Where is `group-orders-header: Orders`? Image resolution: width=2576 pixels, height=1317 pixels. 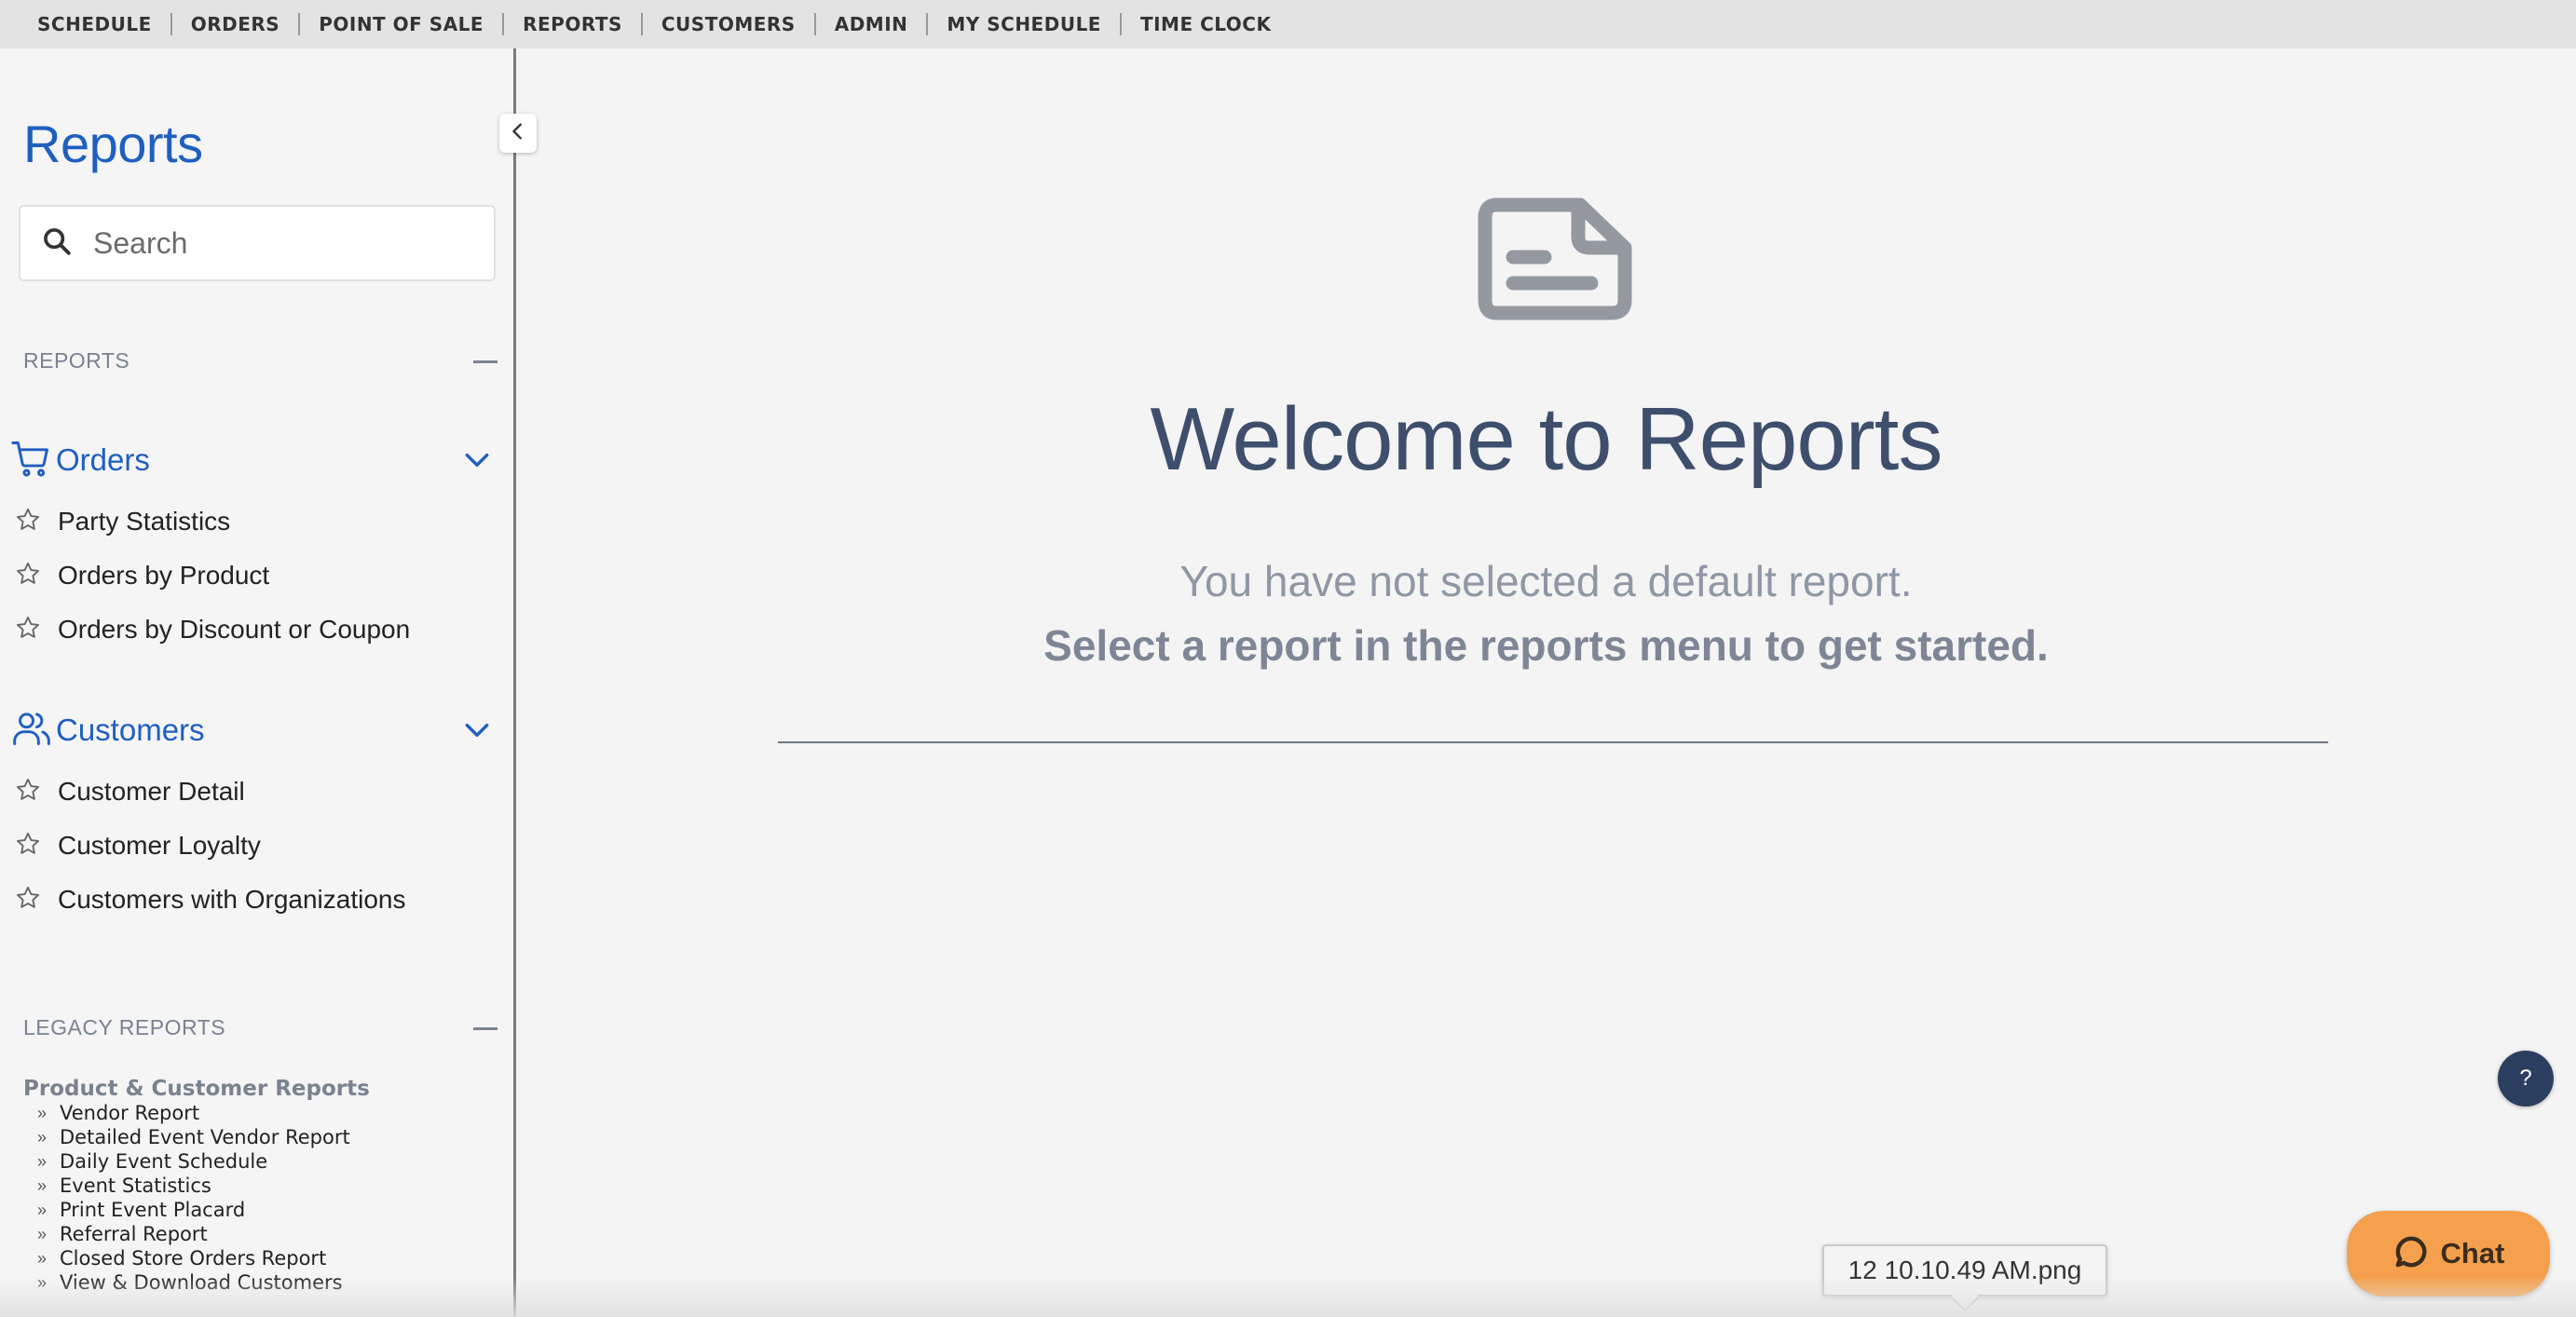 group-orders-header: Orders is located at coordinates (253, 460).